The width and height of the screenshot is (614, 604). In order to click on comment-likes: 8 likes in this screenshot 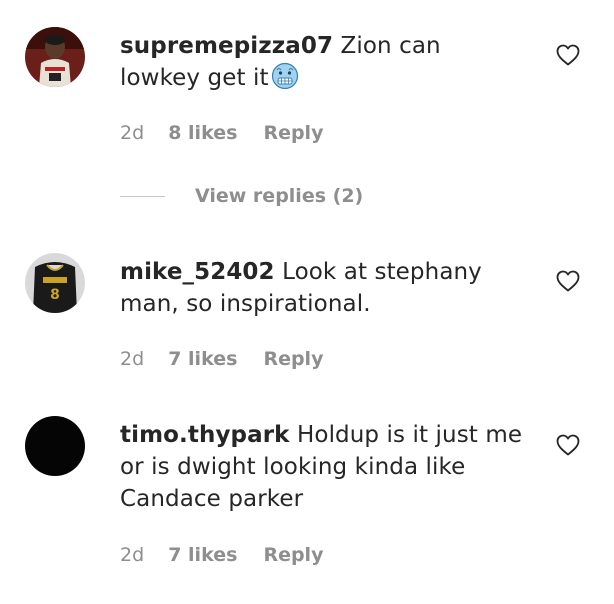, I will do `click(202, 133)`.